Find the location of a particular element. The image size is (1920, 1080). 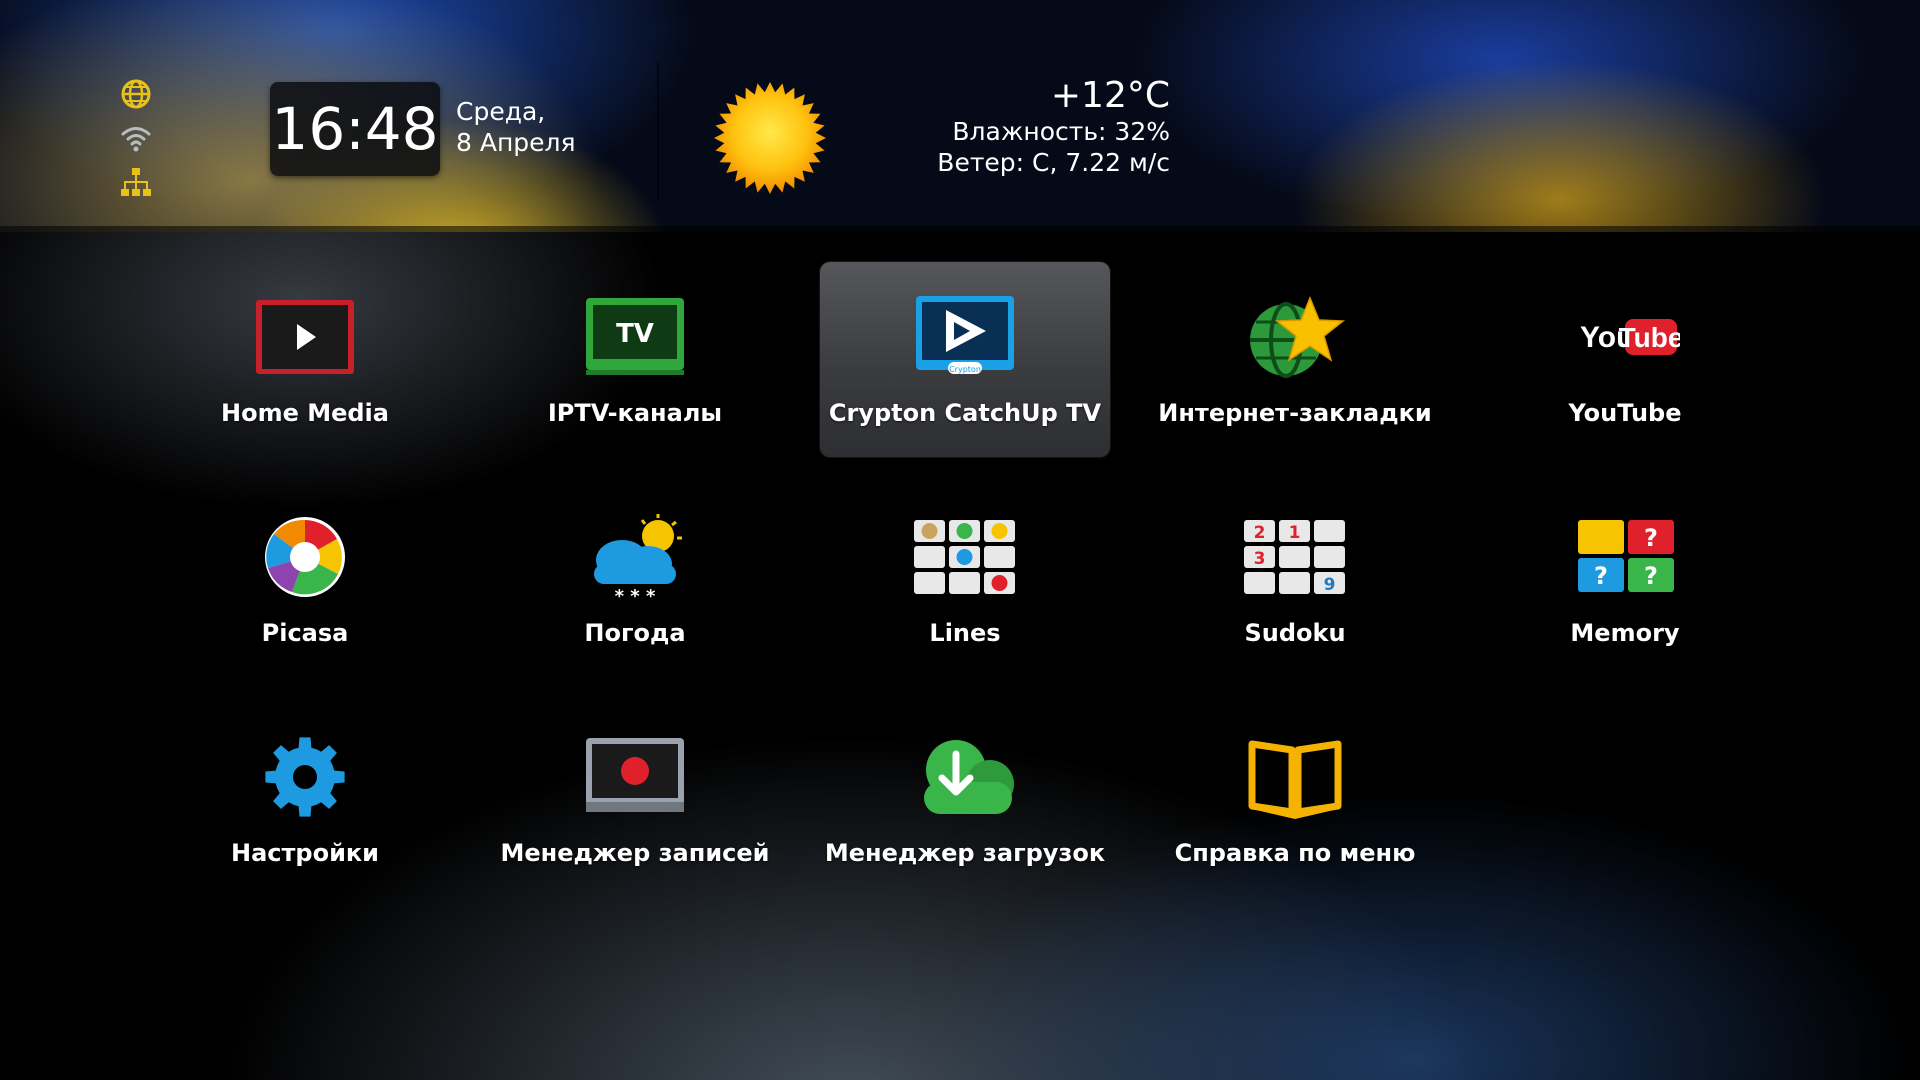

weather-cloud-icon: * * * is located at coordinates (638, 558).